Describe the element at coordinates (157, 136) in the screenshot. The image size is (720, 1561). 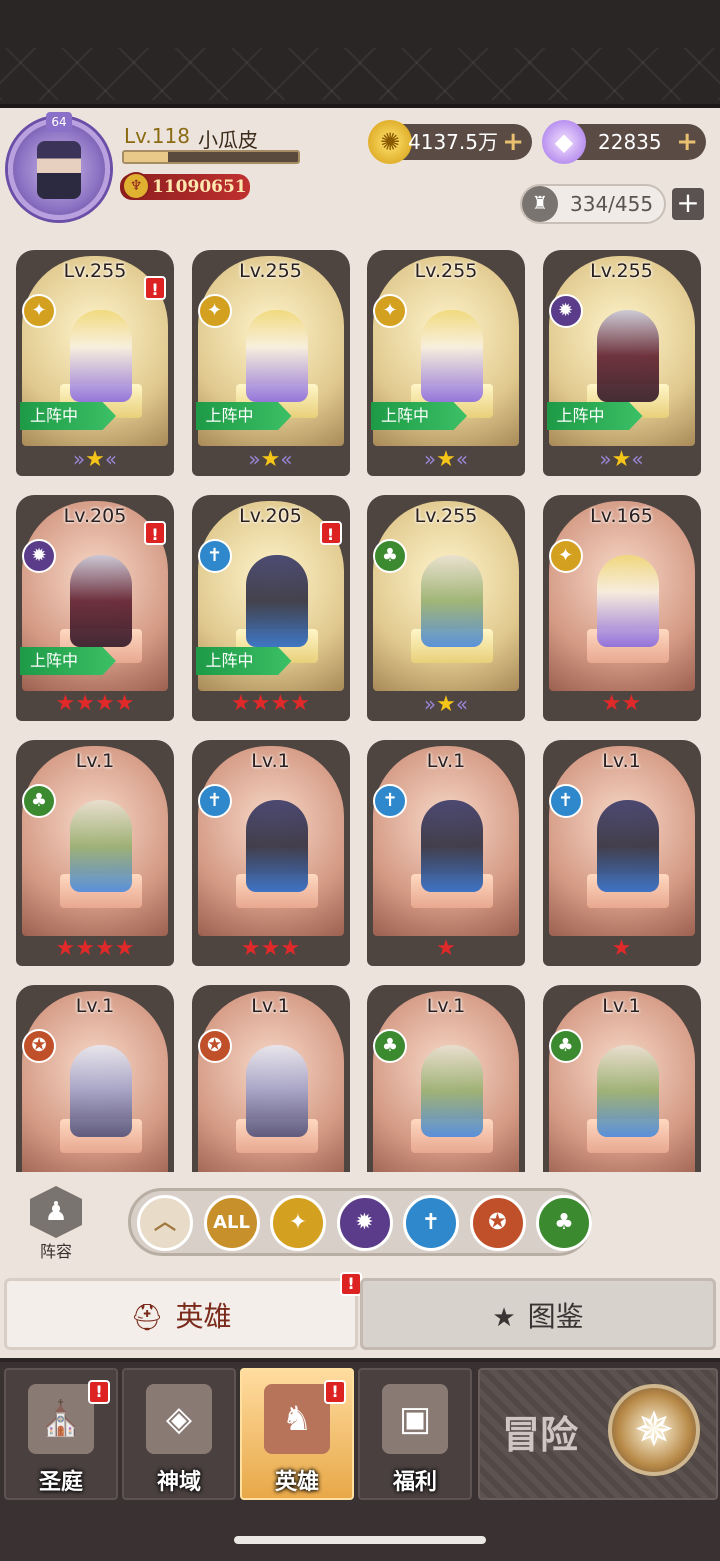
I see `player-level: Lv.118` at that location.